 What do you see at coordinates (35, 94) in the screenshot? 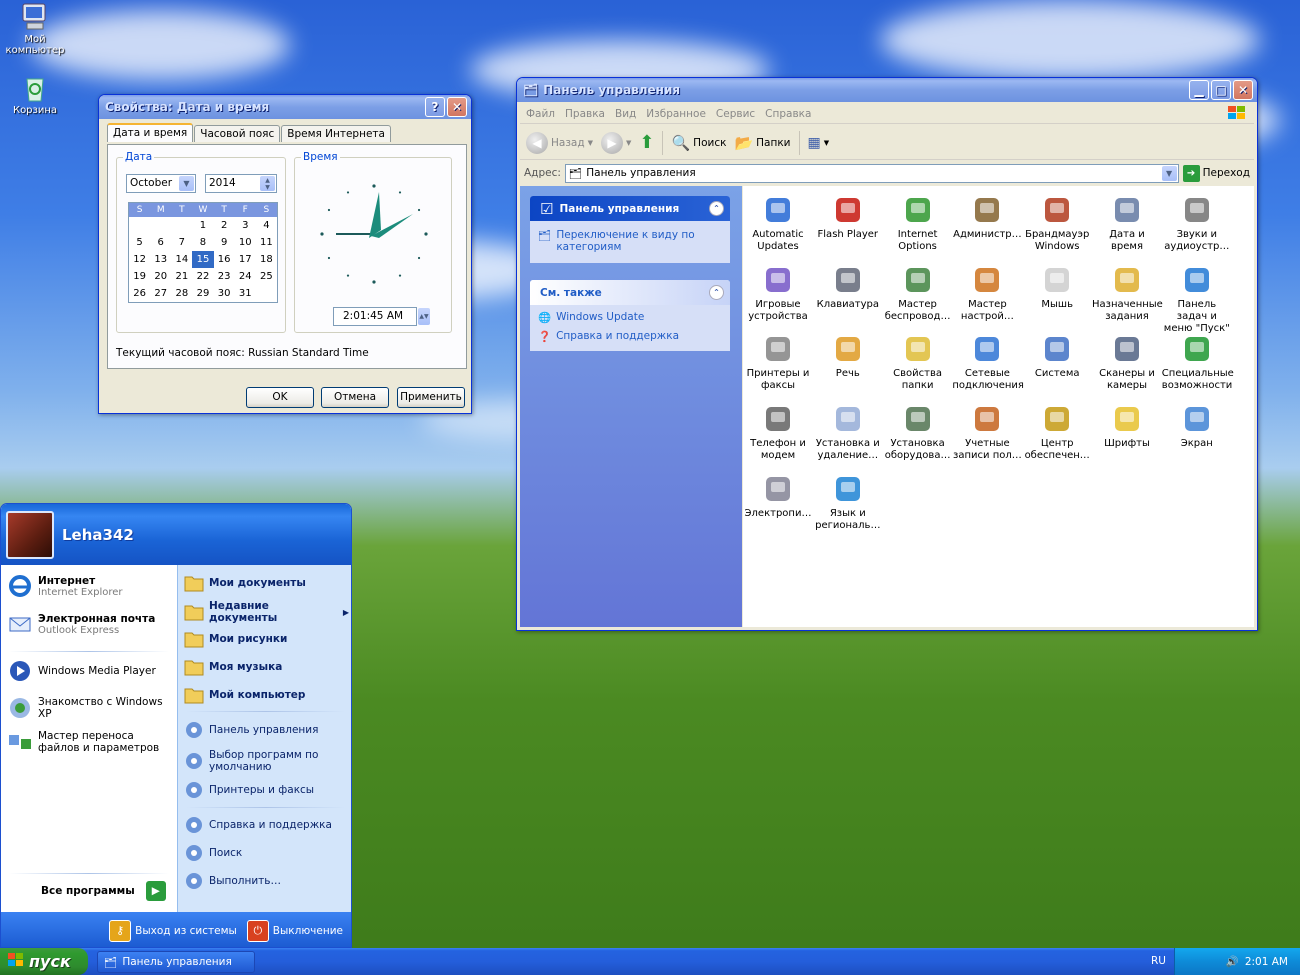
I see `desktop-icon-recycle-bin: Корзина` at bounding box center [35, 94].